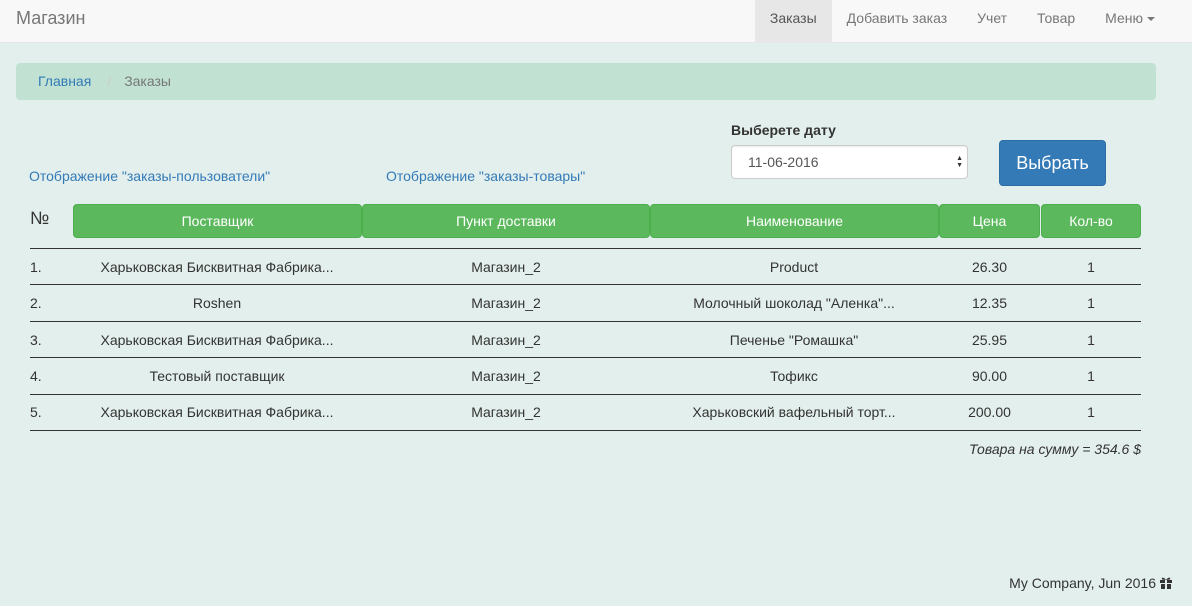 The height and width of the screenshot is (606, 1192). I want to click on row-number: 1., so click(36, 267).